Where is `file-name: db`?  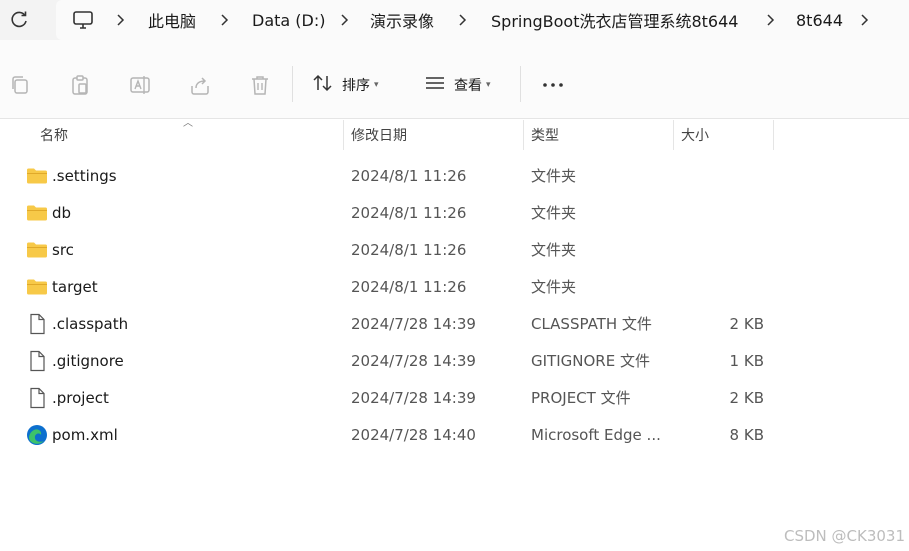 file-name: db is located at coordinates (62, 212).